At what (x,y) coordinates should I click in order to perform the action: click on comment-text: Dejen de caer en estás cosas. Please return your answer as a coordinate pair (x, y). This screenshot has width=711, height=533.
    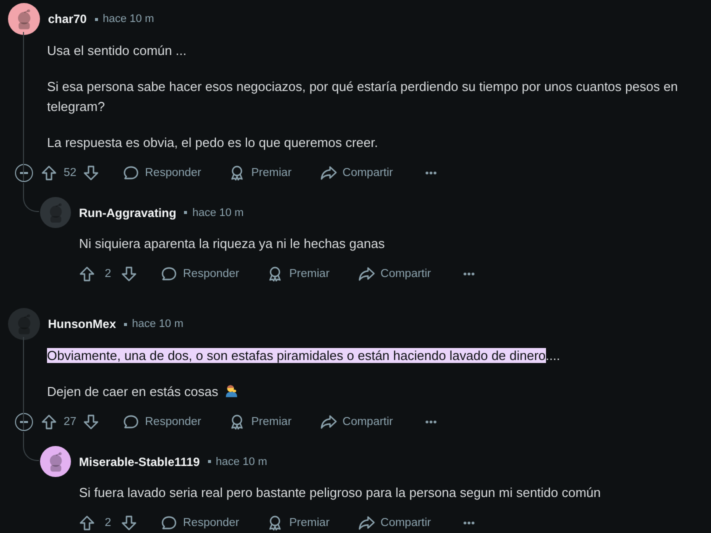
    Looking at the image, I should click on (375, 392).